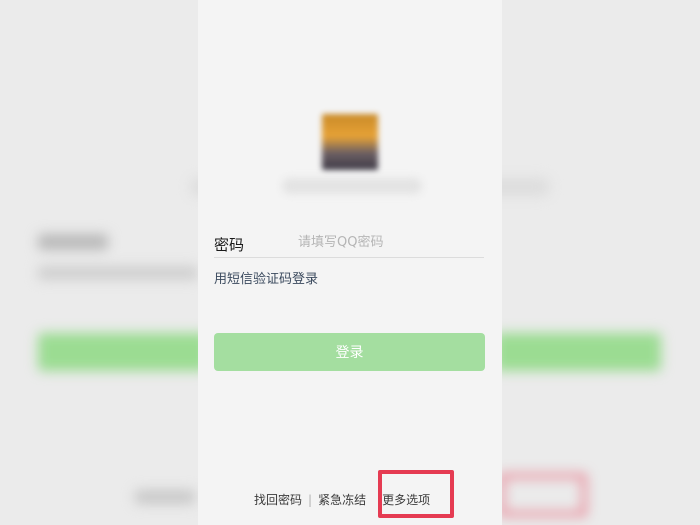 The height and width of the screenshot is (525, 700). I want to click on blurred-green-button-left, so click(123, 352).